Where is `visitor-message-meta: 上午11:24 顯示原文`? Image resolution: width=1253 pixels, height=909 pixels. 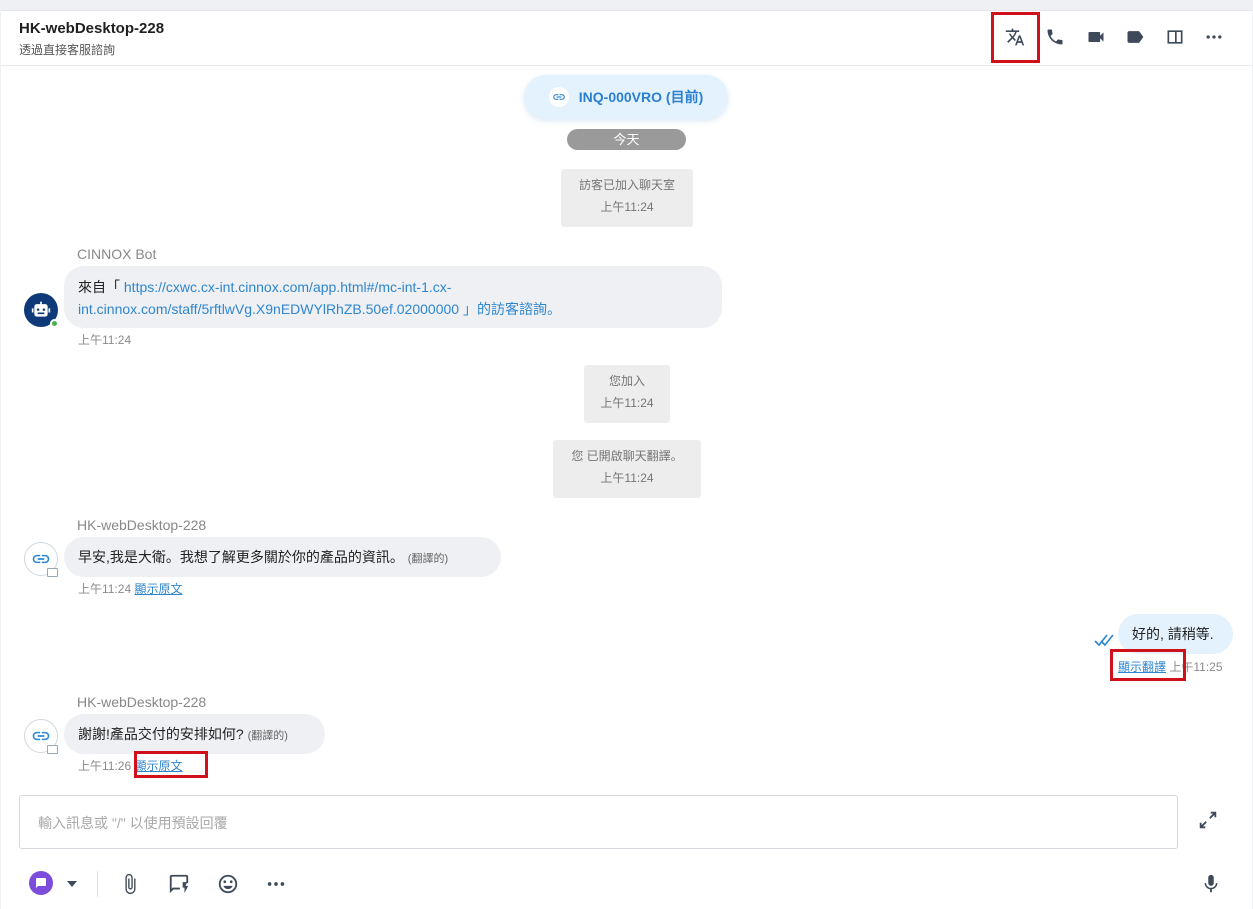 visitor-message-meta: 上午11:24 顯示原文 is located at coordinates (130, 588).